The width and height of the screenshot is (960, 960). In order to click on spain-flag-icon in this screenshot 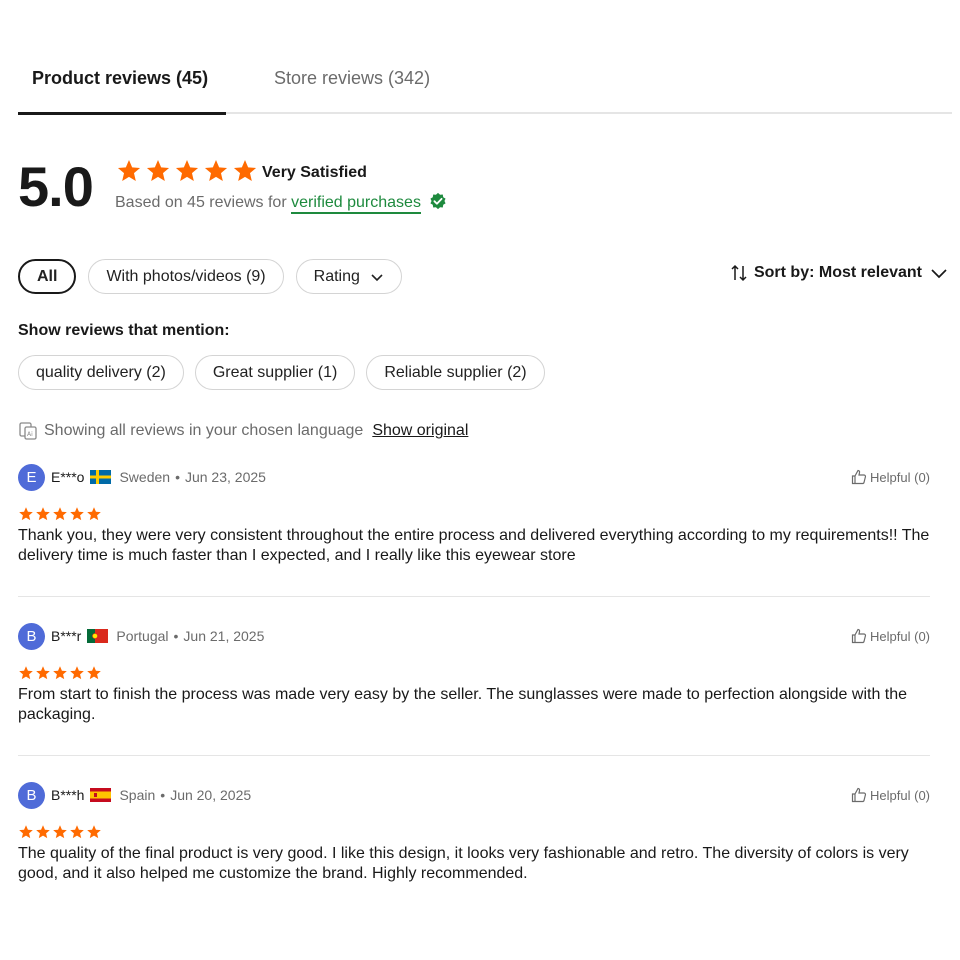, I will do `click(101, 795)`.